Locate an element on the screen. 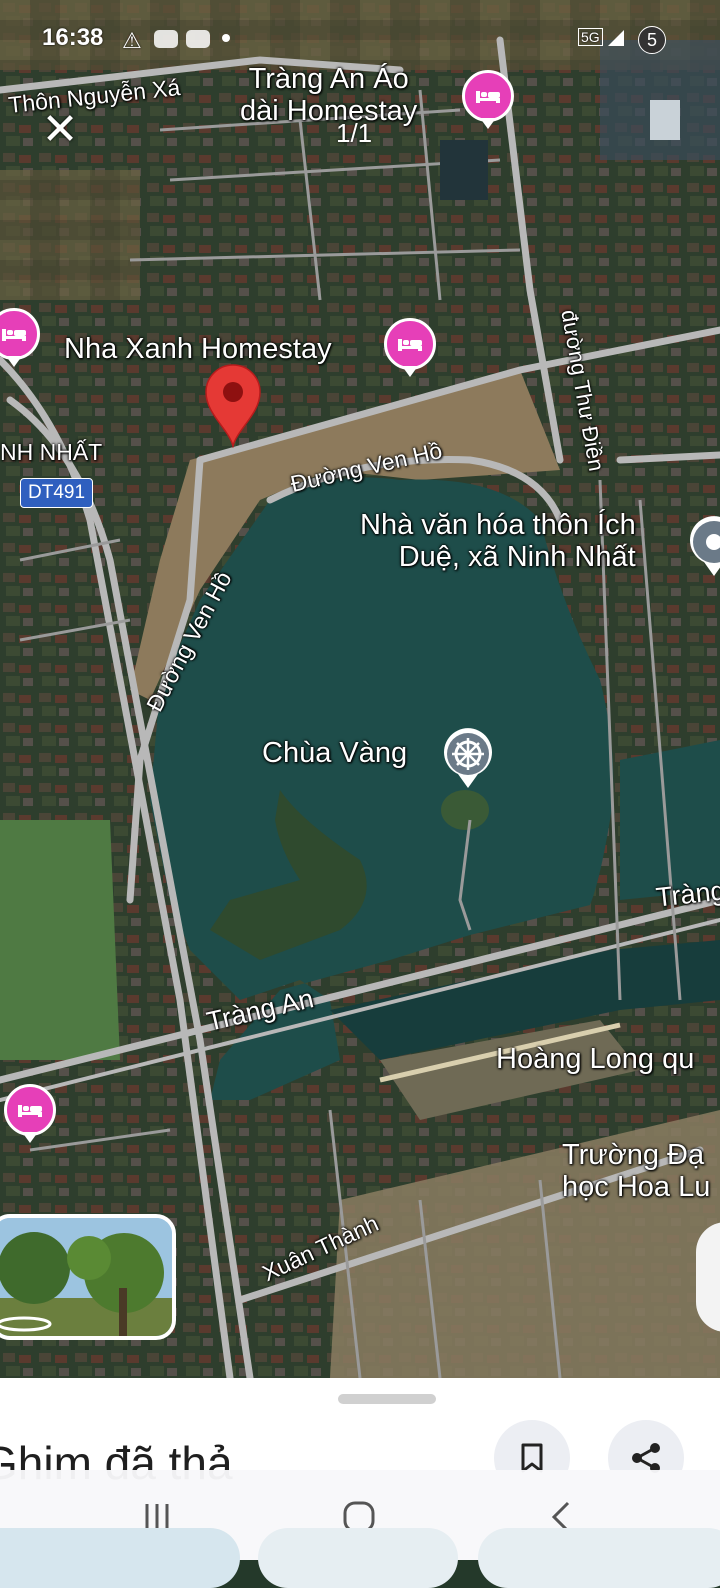  hotel-pin-left-bottom is located at coordinates (30, 1115).